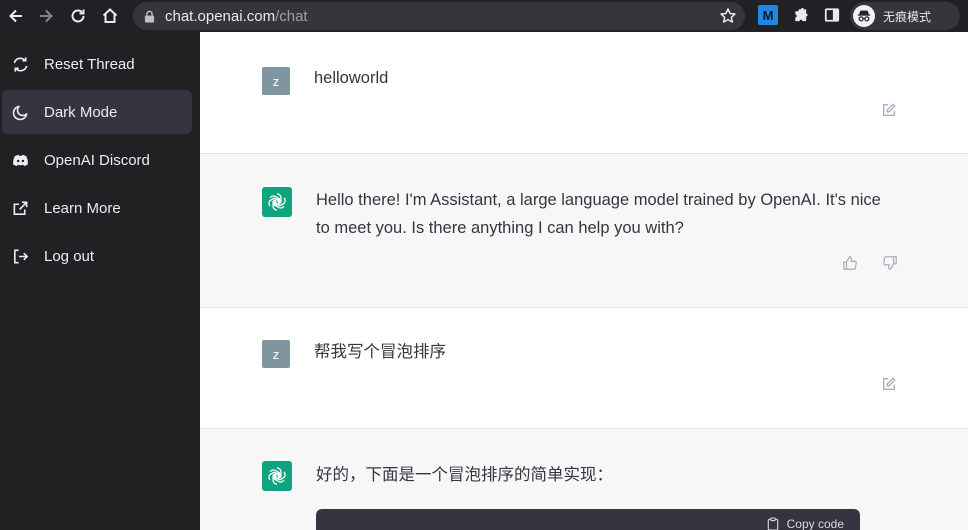  What do you see at coordinates (150, 16) in the screenshot?
I see `lock-icon` at bounding box center [150, 16].